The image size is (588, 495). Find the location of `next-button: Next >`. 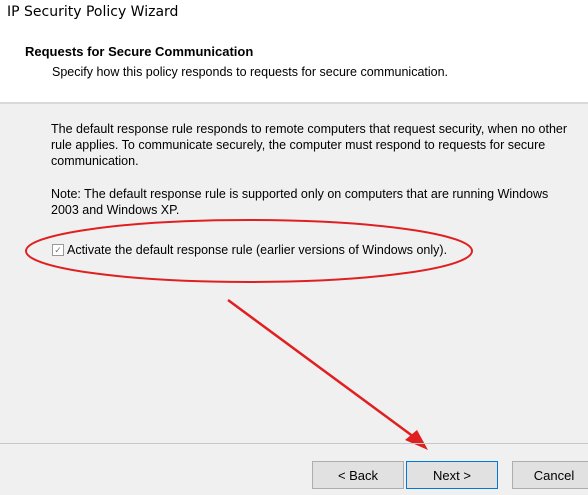

next-button: Next > is located at coordinates (452, 475).